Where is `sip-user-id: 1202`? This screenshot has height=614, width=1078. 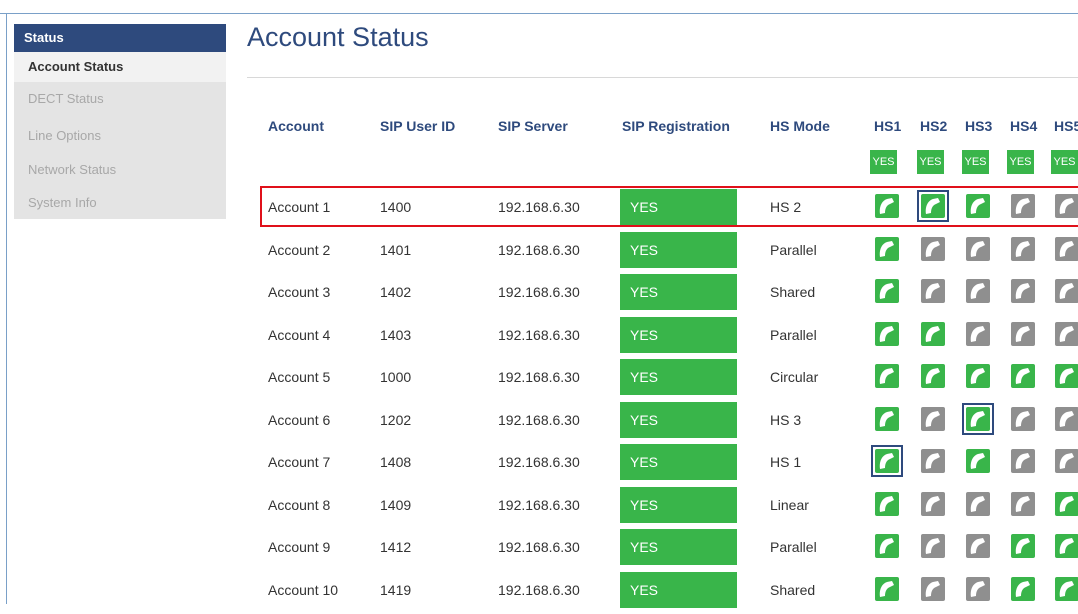 sip-user-id: 1202 is located at coordinates (396, 419).